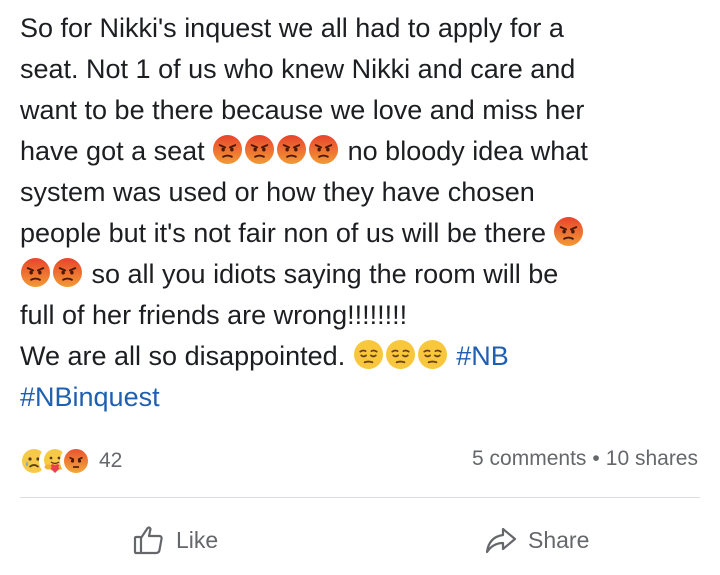 This screenshot has height=575, width=720. Describe the element at coordinates (652, 458) in the screenshot. I see `shares-count: 10 shares` at that location.